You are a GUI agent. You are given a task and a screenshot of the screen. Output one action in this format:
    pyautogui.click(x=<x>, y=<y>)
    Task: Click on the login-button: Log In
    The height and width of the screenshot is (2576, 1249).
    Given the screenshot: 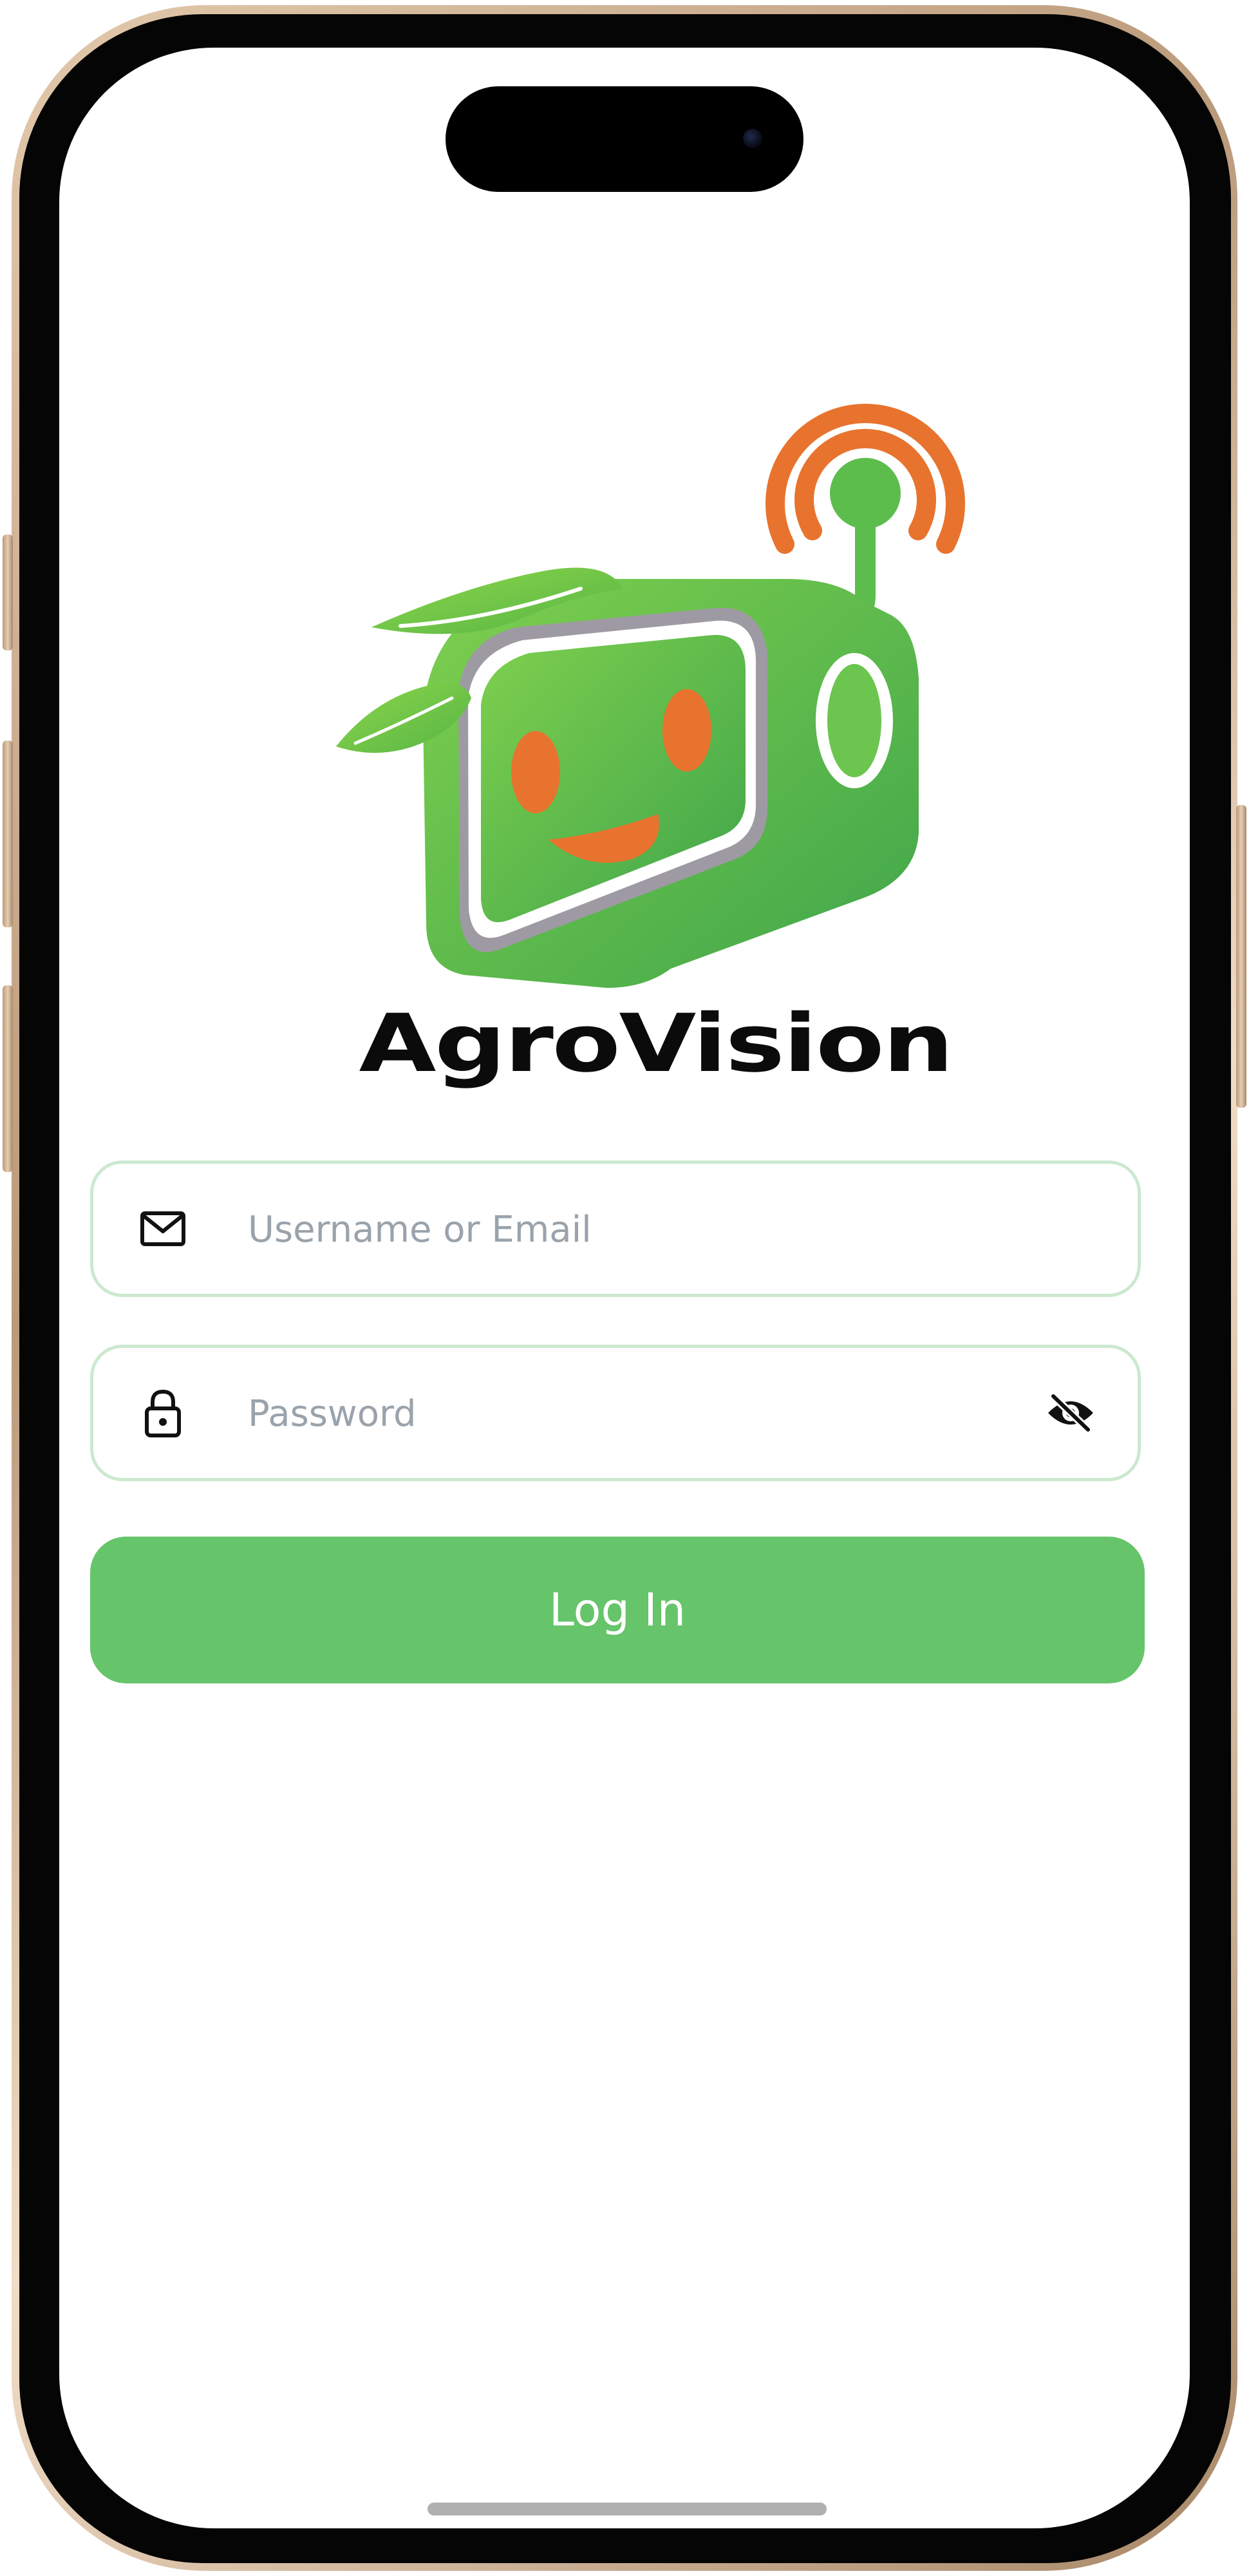 What is the action you would take?
    pyautogui.click(x=617, y=1610)
    